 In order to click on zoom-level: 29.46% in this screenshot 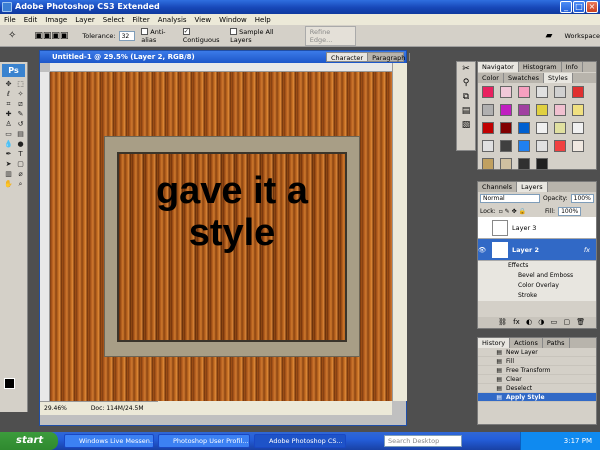, I will do `click(55, 408)`.